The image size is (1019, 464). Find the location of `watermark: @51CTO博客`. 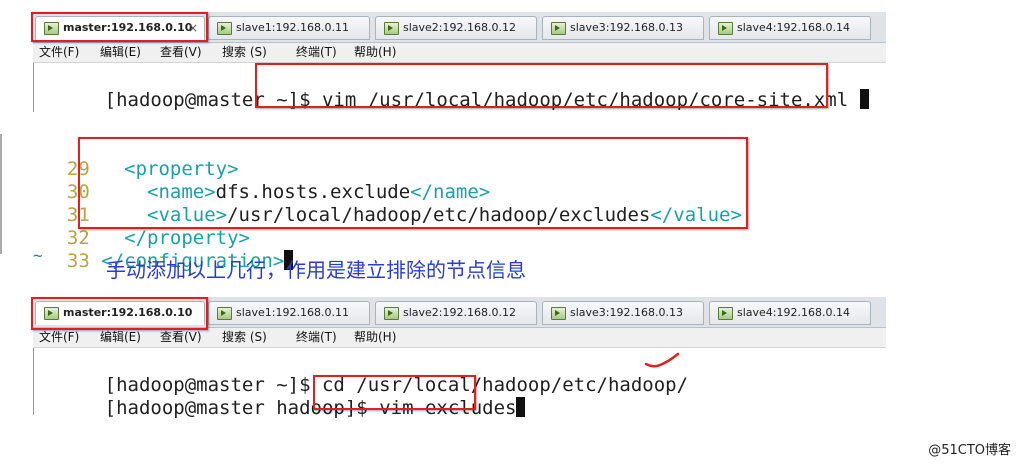

watermark: @51CTO博客 is located at coordinates (969, 450).